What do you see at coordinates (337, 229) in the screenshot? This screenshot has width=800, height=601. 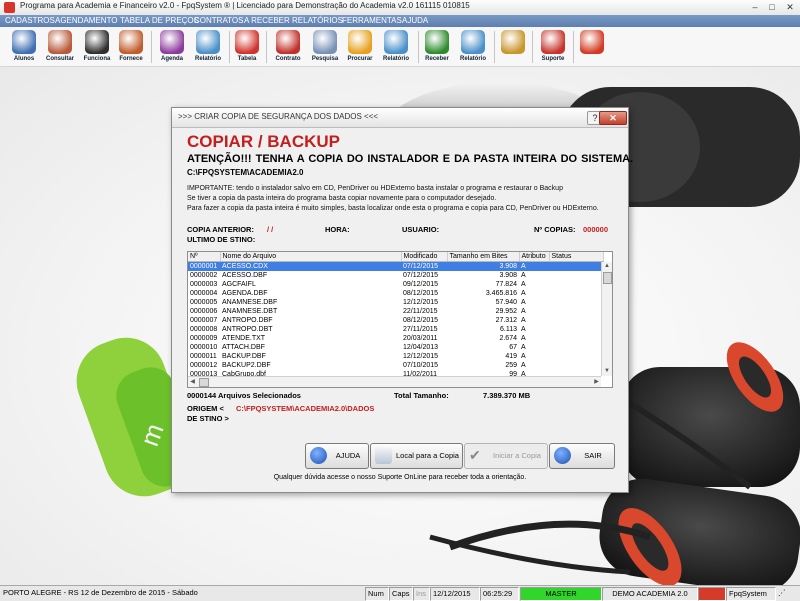 I see `hour-label: HORA:` at bounding box center [337, 229].